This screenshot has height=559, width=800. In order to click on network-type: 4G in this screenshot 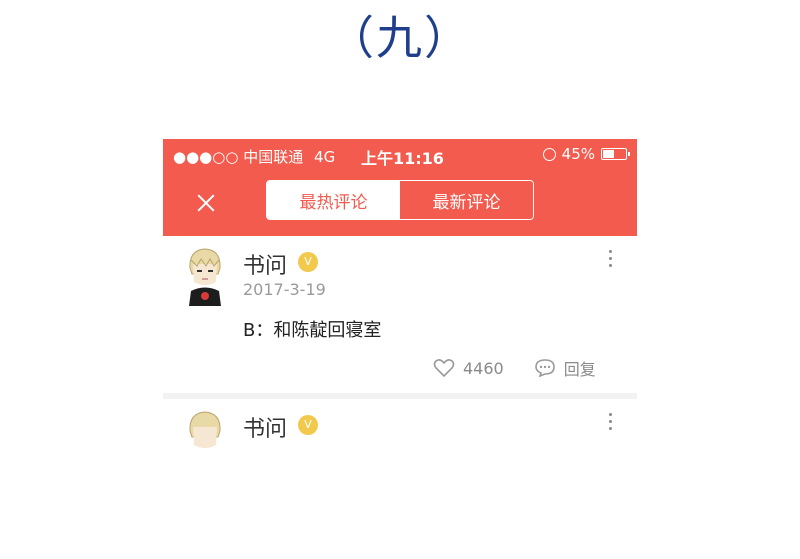, I will do `click(325, 157)`.